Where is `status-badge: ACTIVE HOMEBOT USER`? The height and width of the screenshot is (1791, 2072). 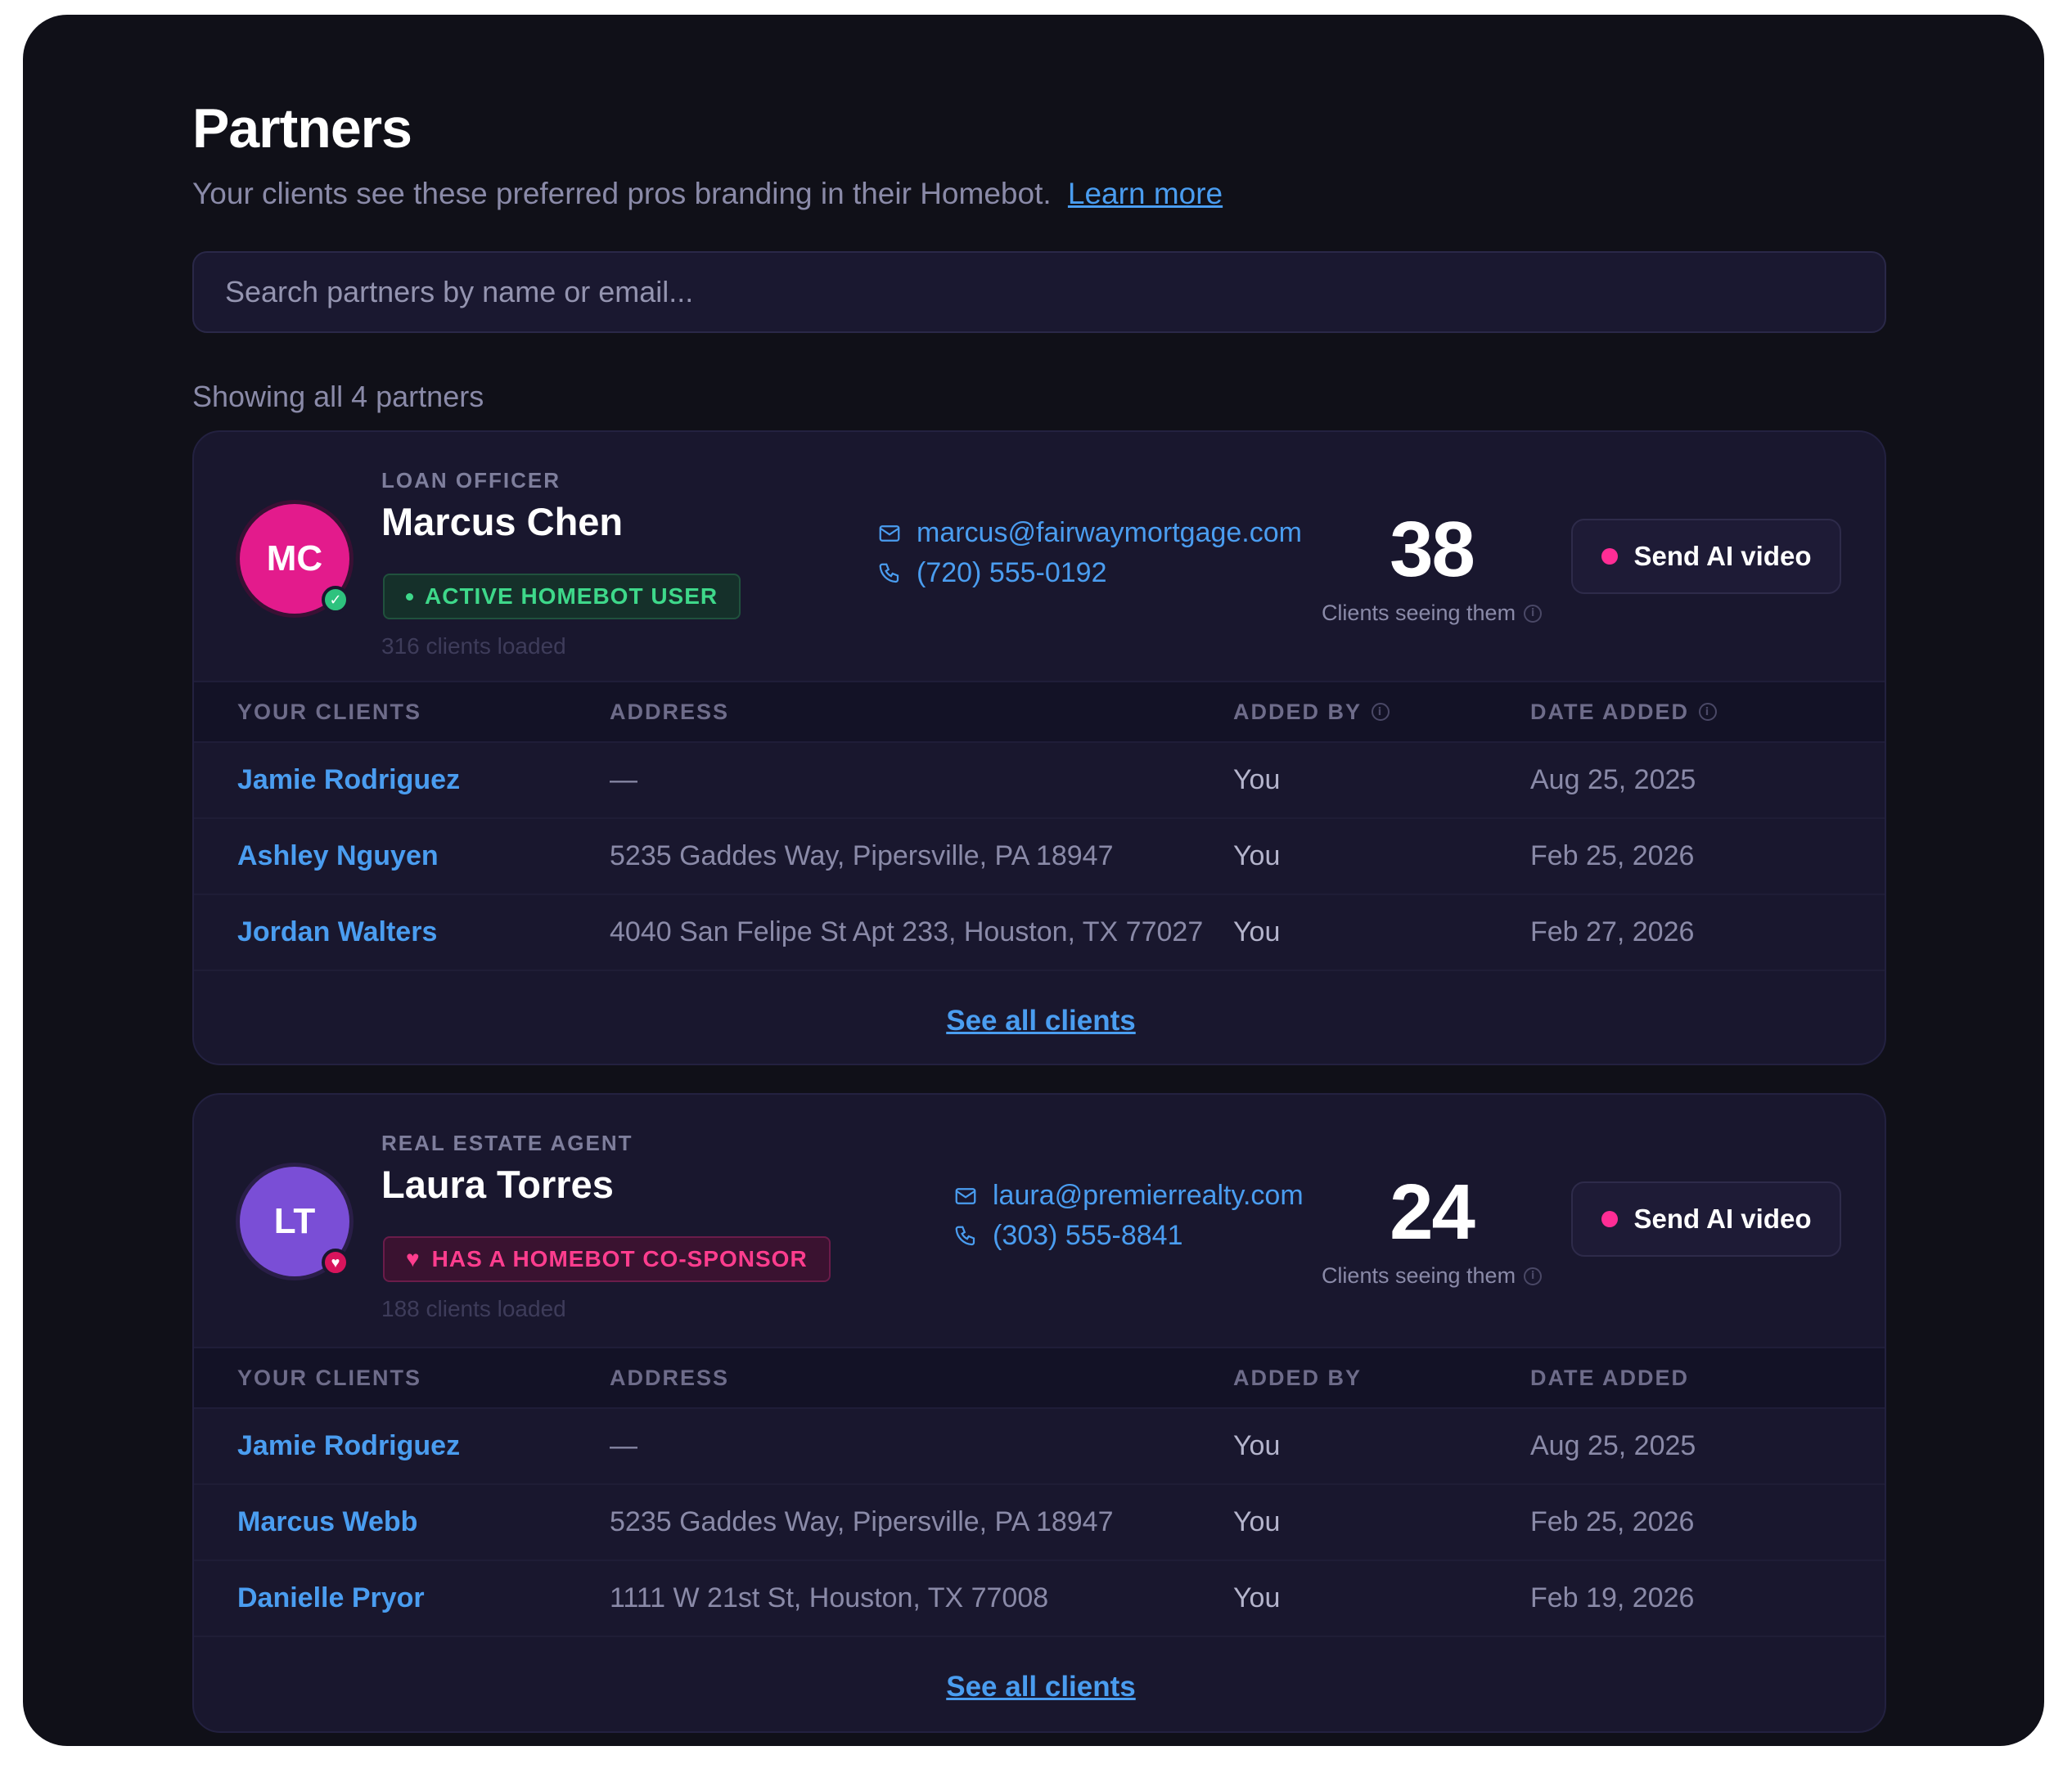
status-badge: ACTIVE HOMEBOT USER is located at coordinates (562, 597).